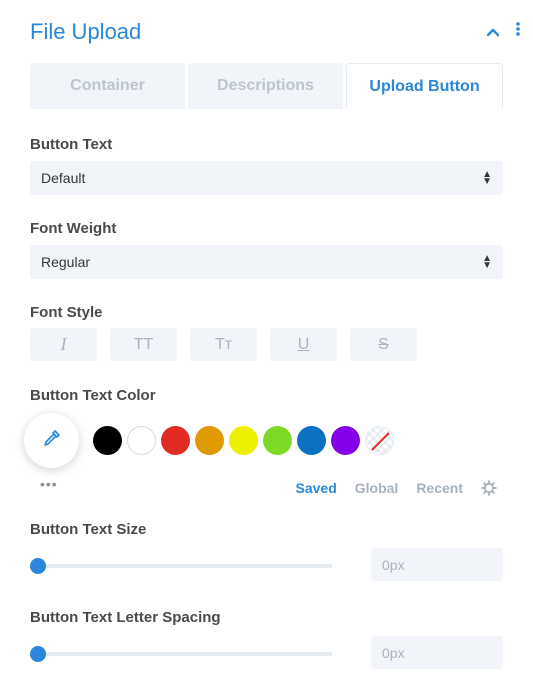 The image size is (533, 679). What do you see at coordinates (63, 178) in the screenshot?
I see `button-text-value: Default` at bounding box center [63, 178].